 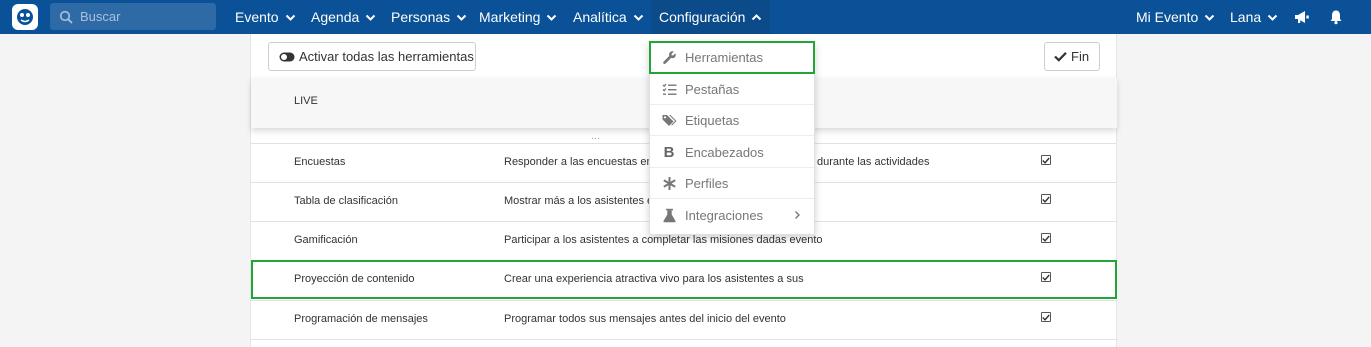 I want to click on nav-personas-label: Personas, so click(x=421, y=17).